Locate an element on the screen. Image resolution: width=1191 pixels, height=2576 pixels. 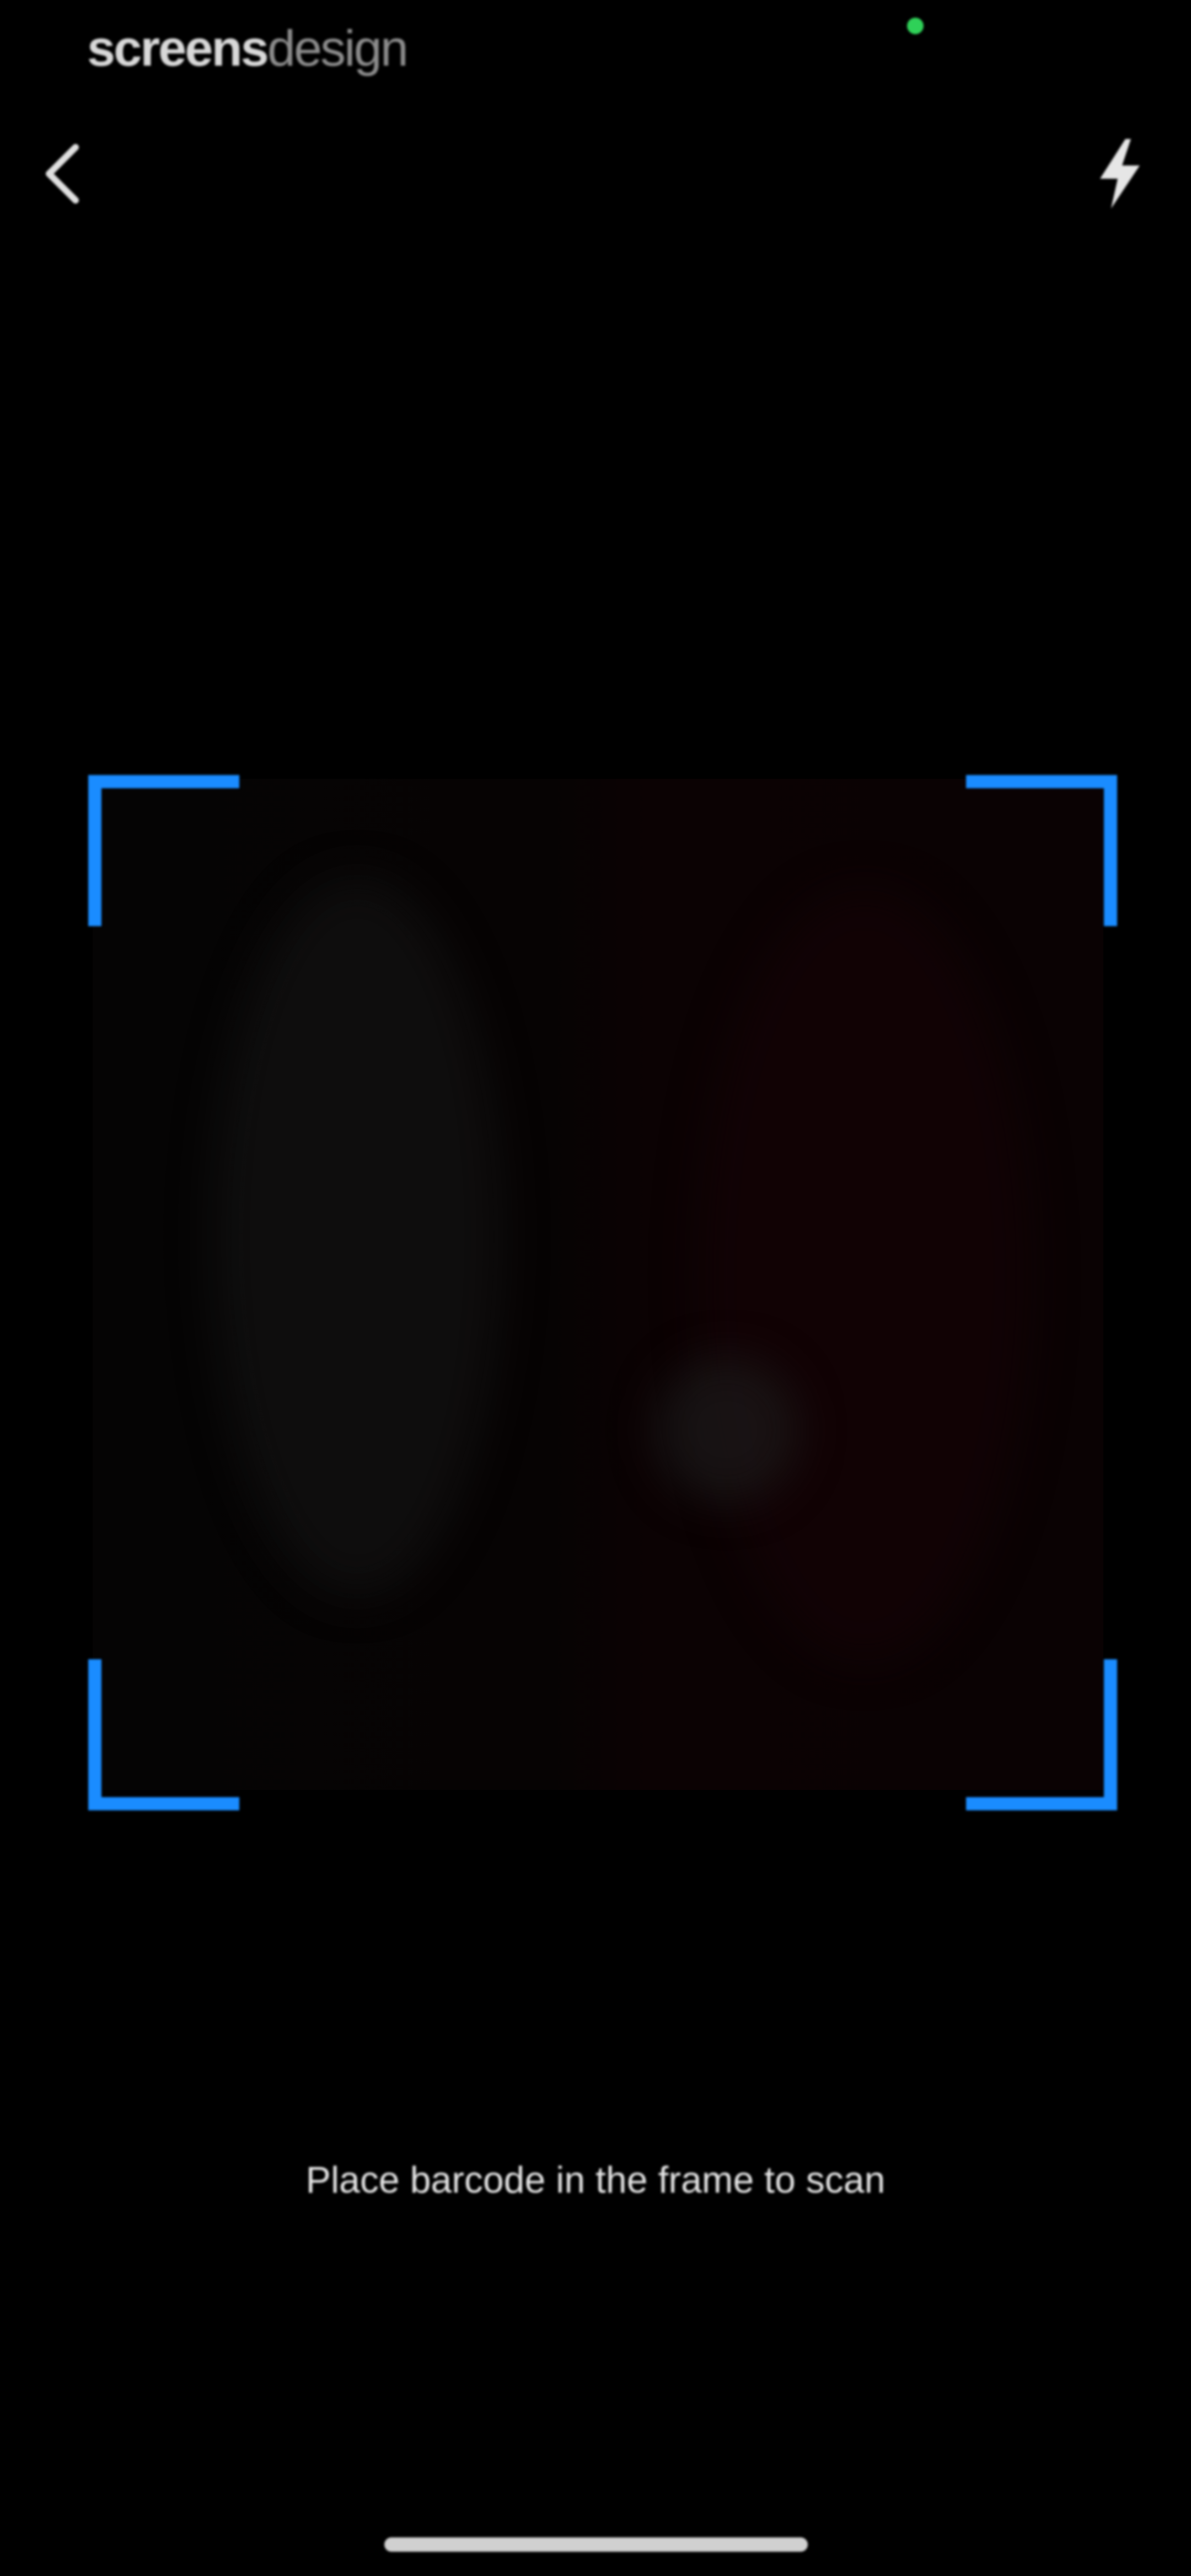
back-button is located at coordinates (63, 173).